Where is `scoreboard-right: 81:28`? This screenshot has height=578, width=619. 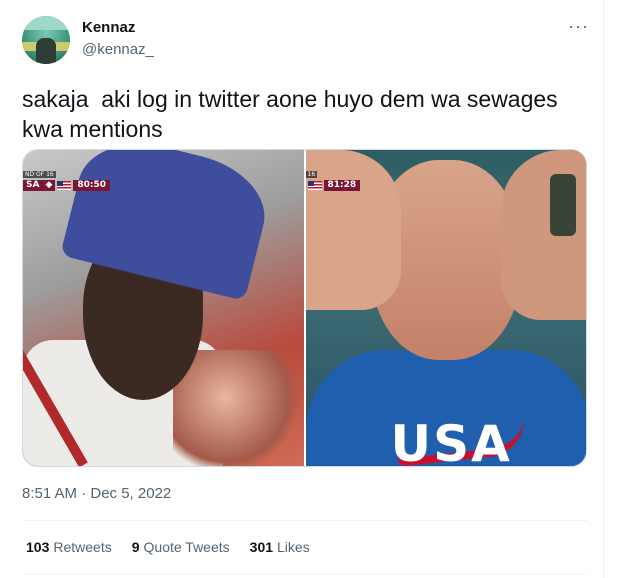
scoreboard-right: 81:28 is located at coordinates (333, 185).